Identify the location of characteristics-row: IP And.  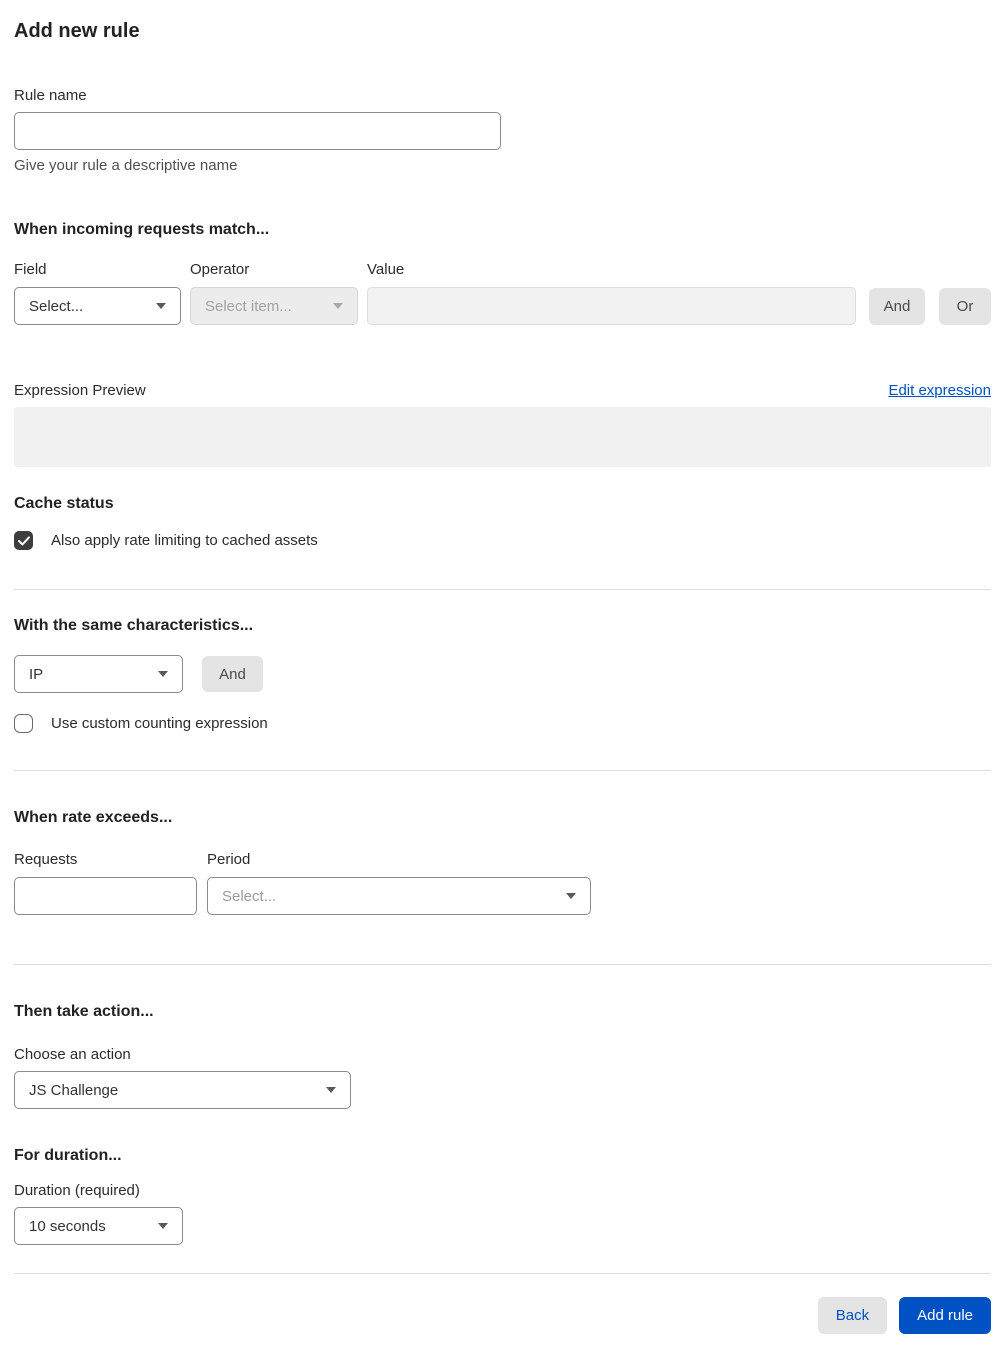
(502, 674).